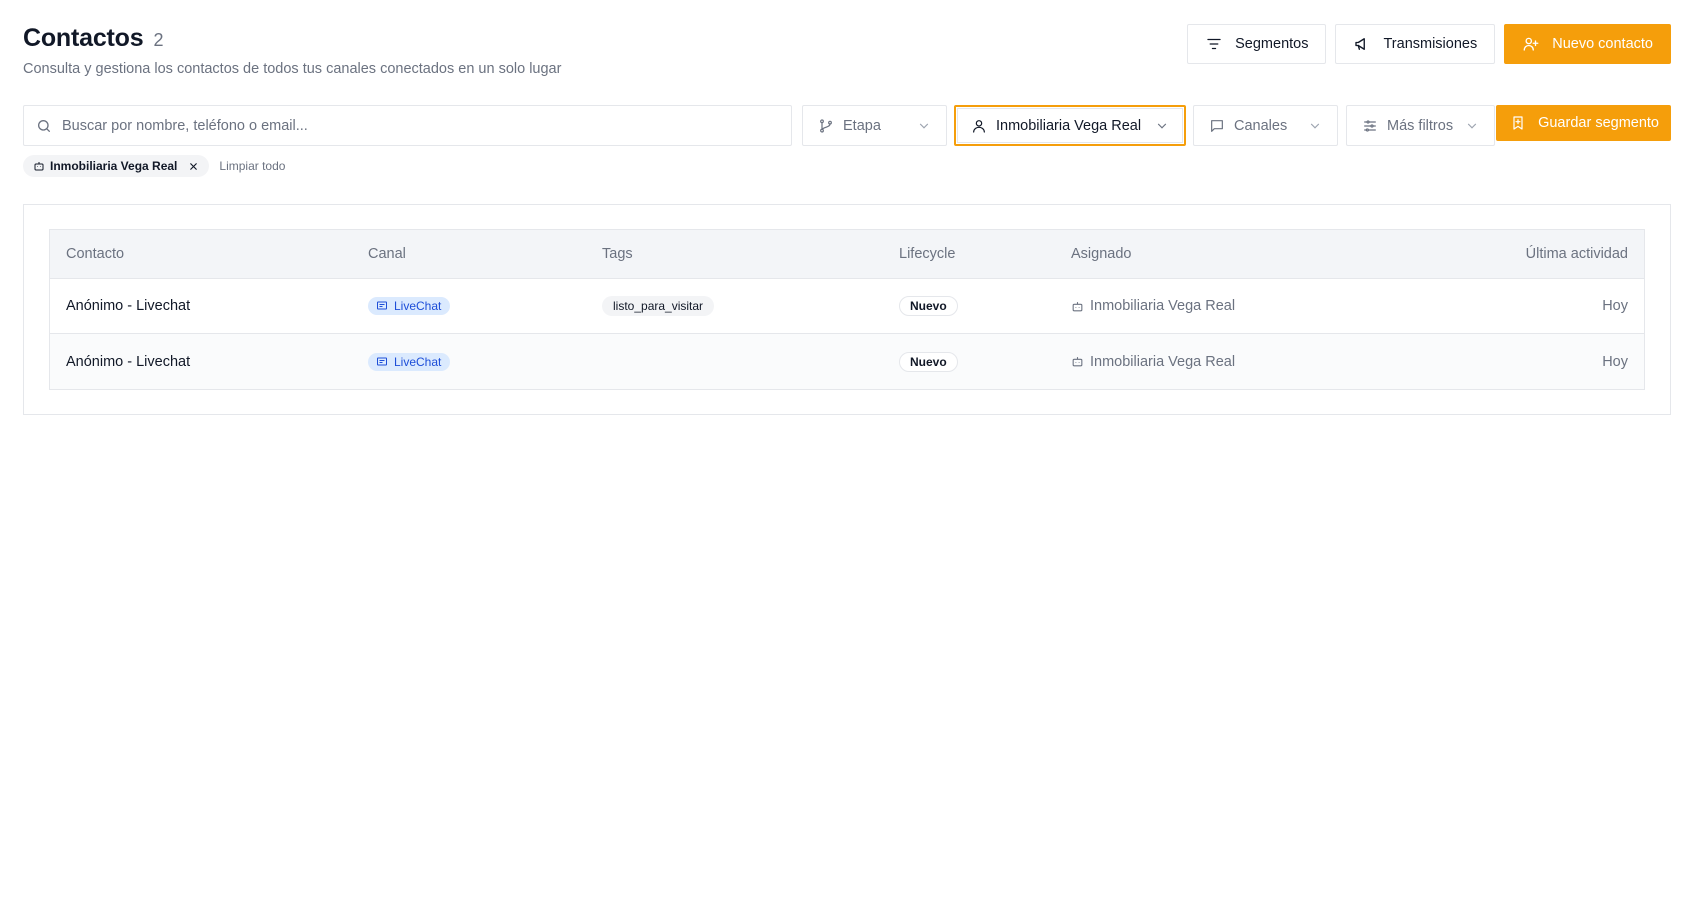 The width and height of the screenshot is (1689, 918). What do you see at coordinates (1101, 254) in the screenshot?
I see `column-header-assigned: Asignado` at bounding box center [1101, 254].